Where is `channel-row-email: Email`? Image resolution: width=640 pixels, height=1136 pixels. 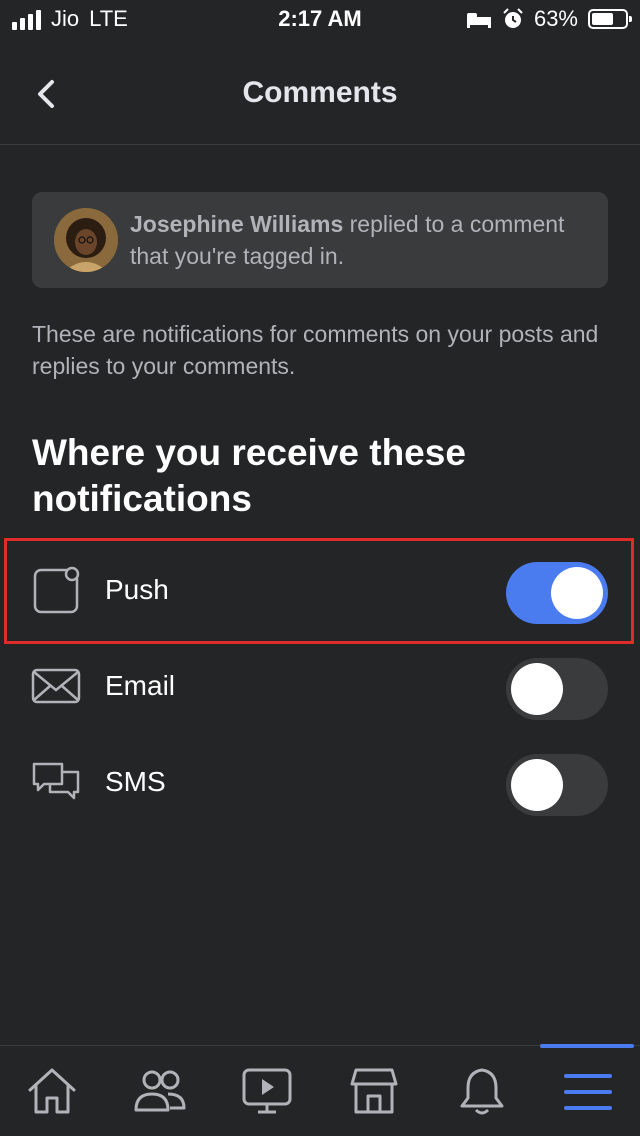
channel-row-email: Email is located at coordinates (320, 686).